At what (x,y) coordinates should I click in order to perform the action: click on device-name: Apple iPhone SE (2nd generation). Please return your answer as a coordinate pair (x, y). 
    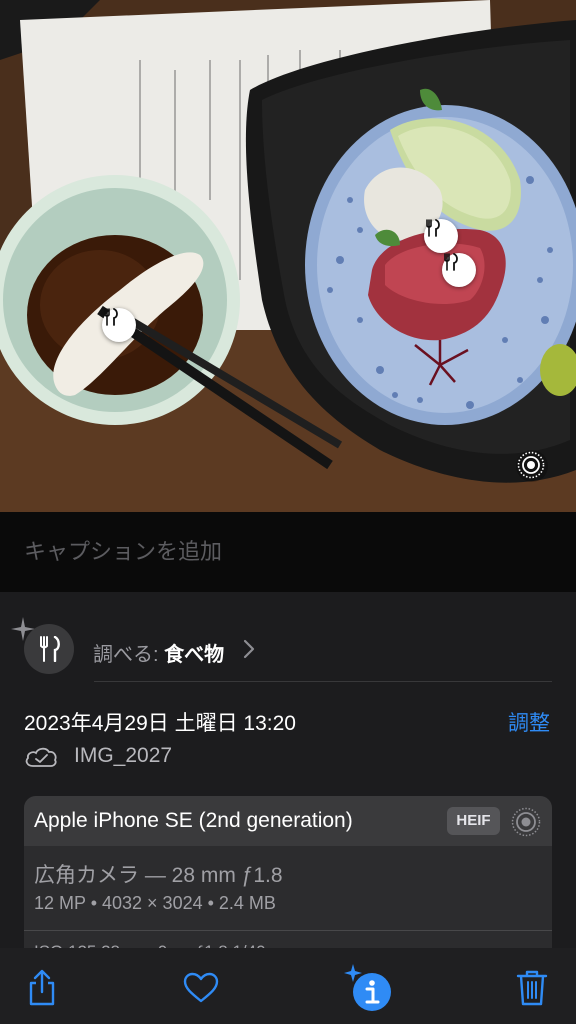
    Looking at the image, I should click on (193, 820).